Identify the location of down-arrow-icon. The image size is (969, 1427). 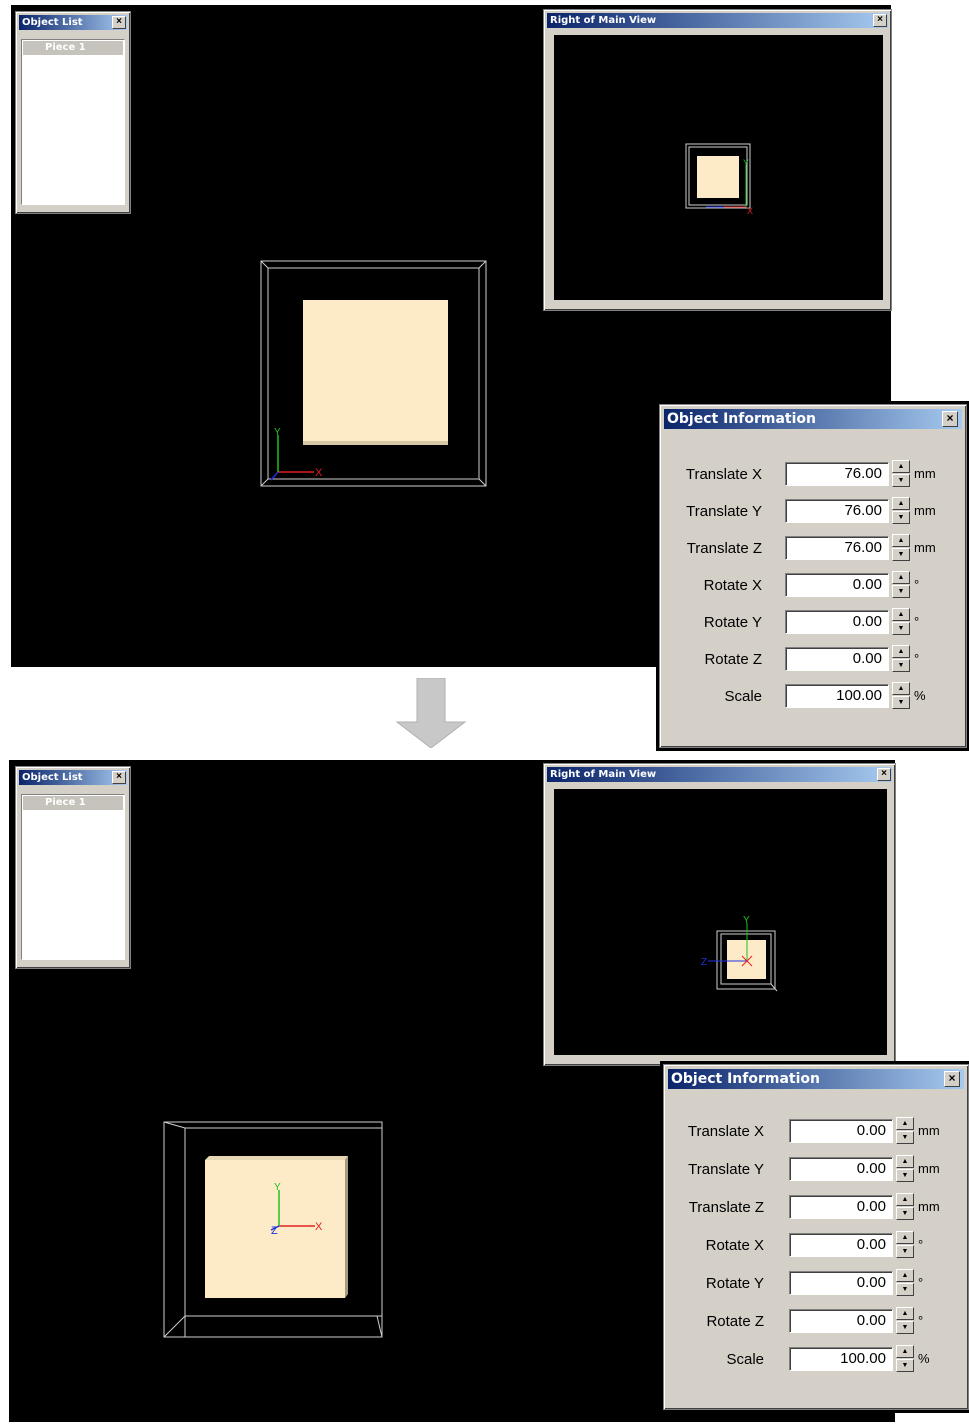
(431, 713).